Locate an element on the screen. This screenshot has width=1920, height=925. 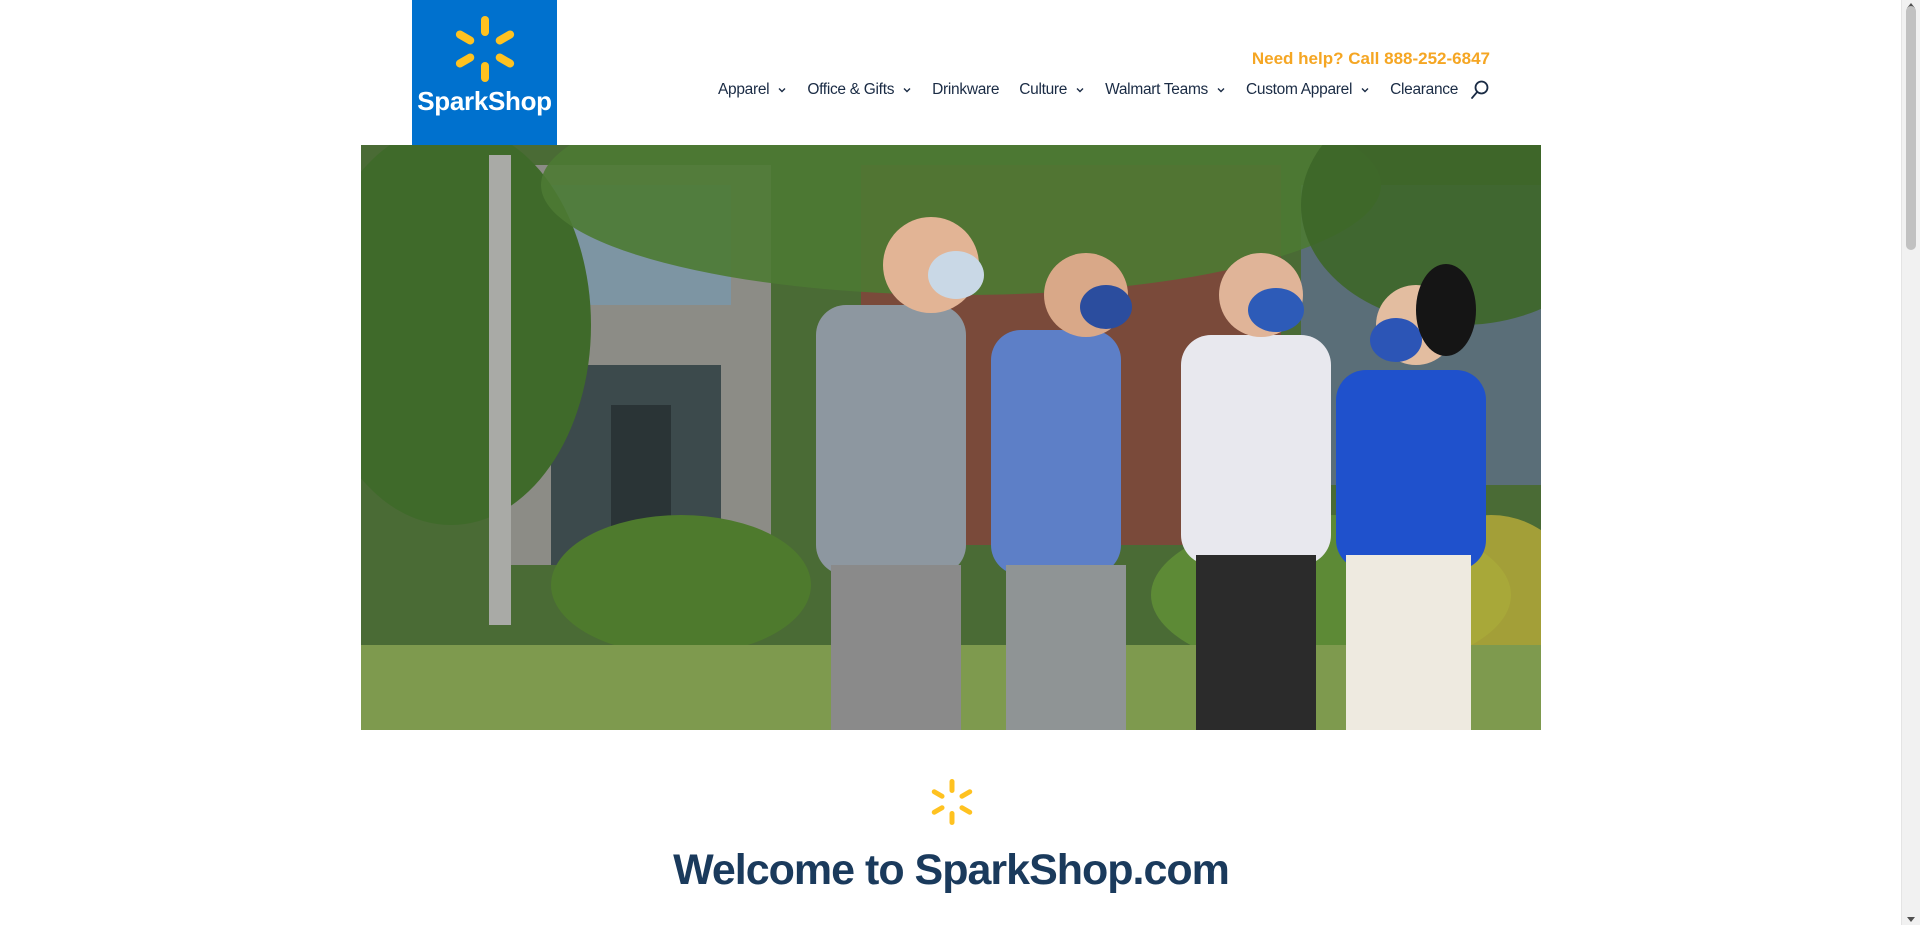
sparkshop-logo: SparkShop is located at coordinates (484, 72).